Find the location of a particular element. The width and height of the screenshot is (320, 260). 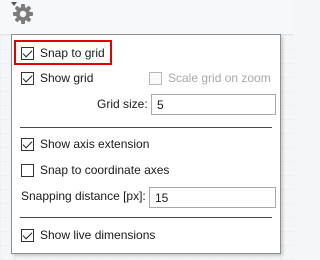

show-live-dimensions-option: Show live dimensions is located at coordinates (88, 235).